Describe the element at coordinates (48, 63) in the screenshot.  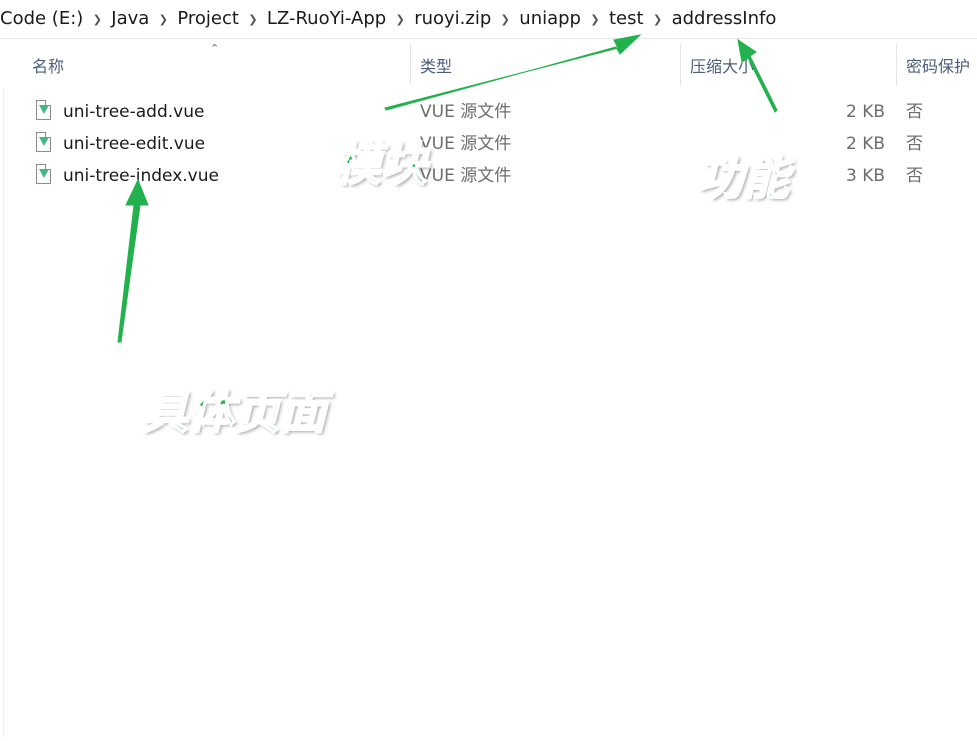
I see `column-header-name: 名称` at that location.